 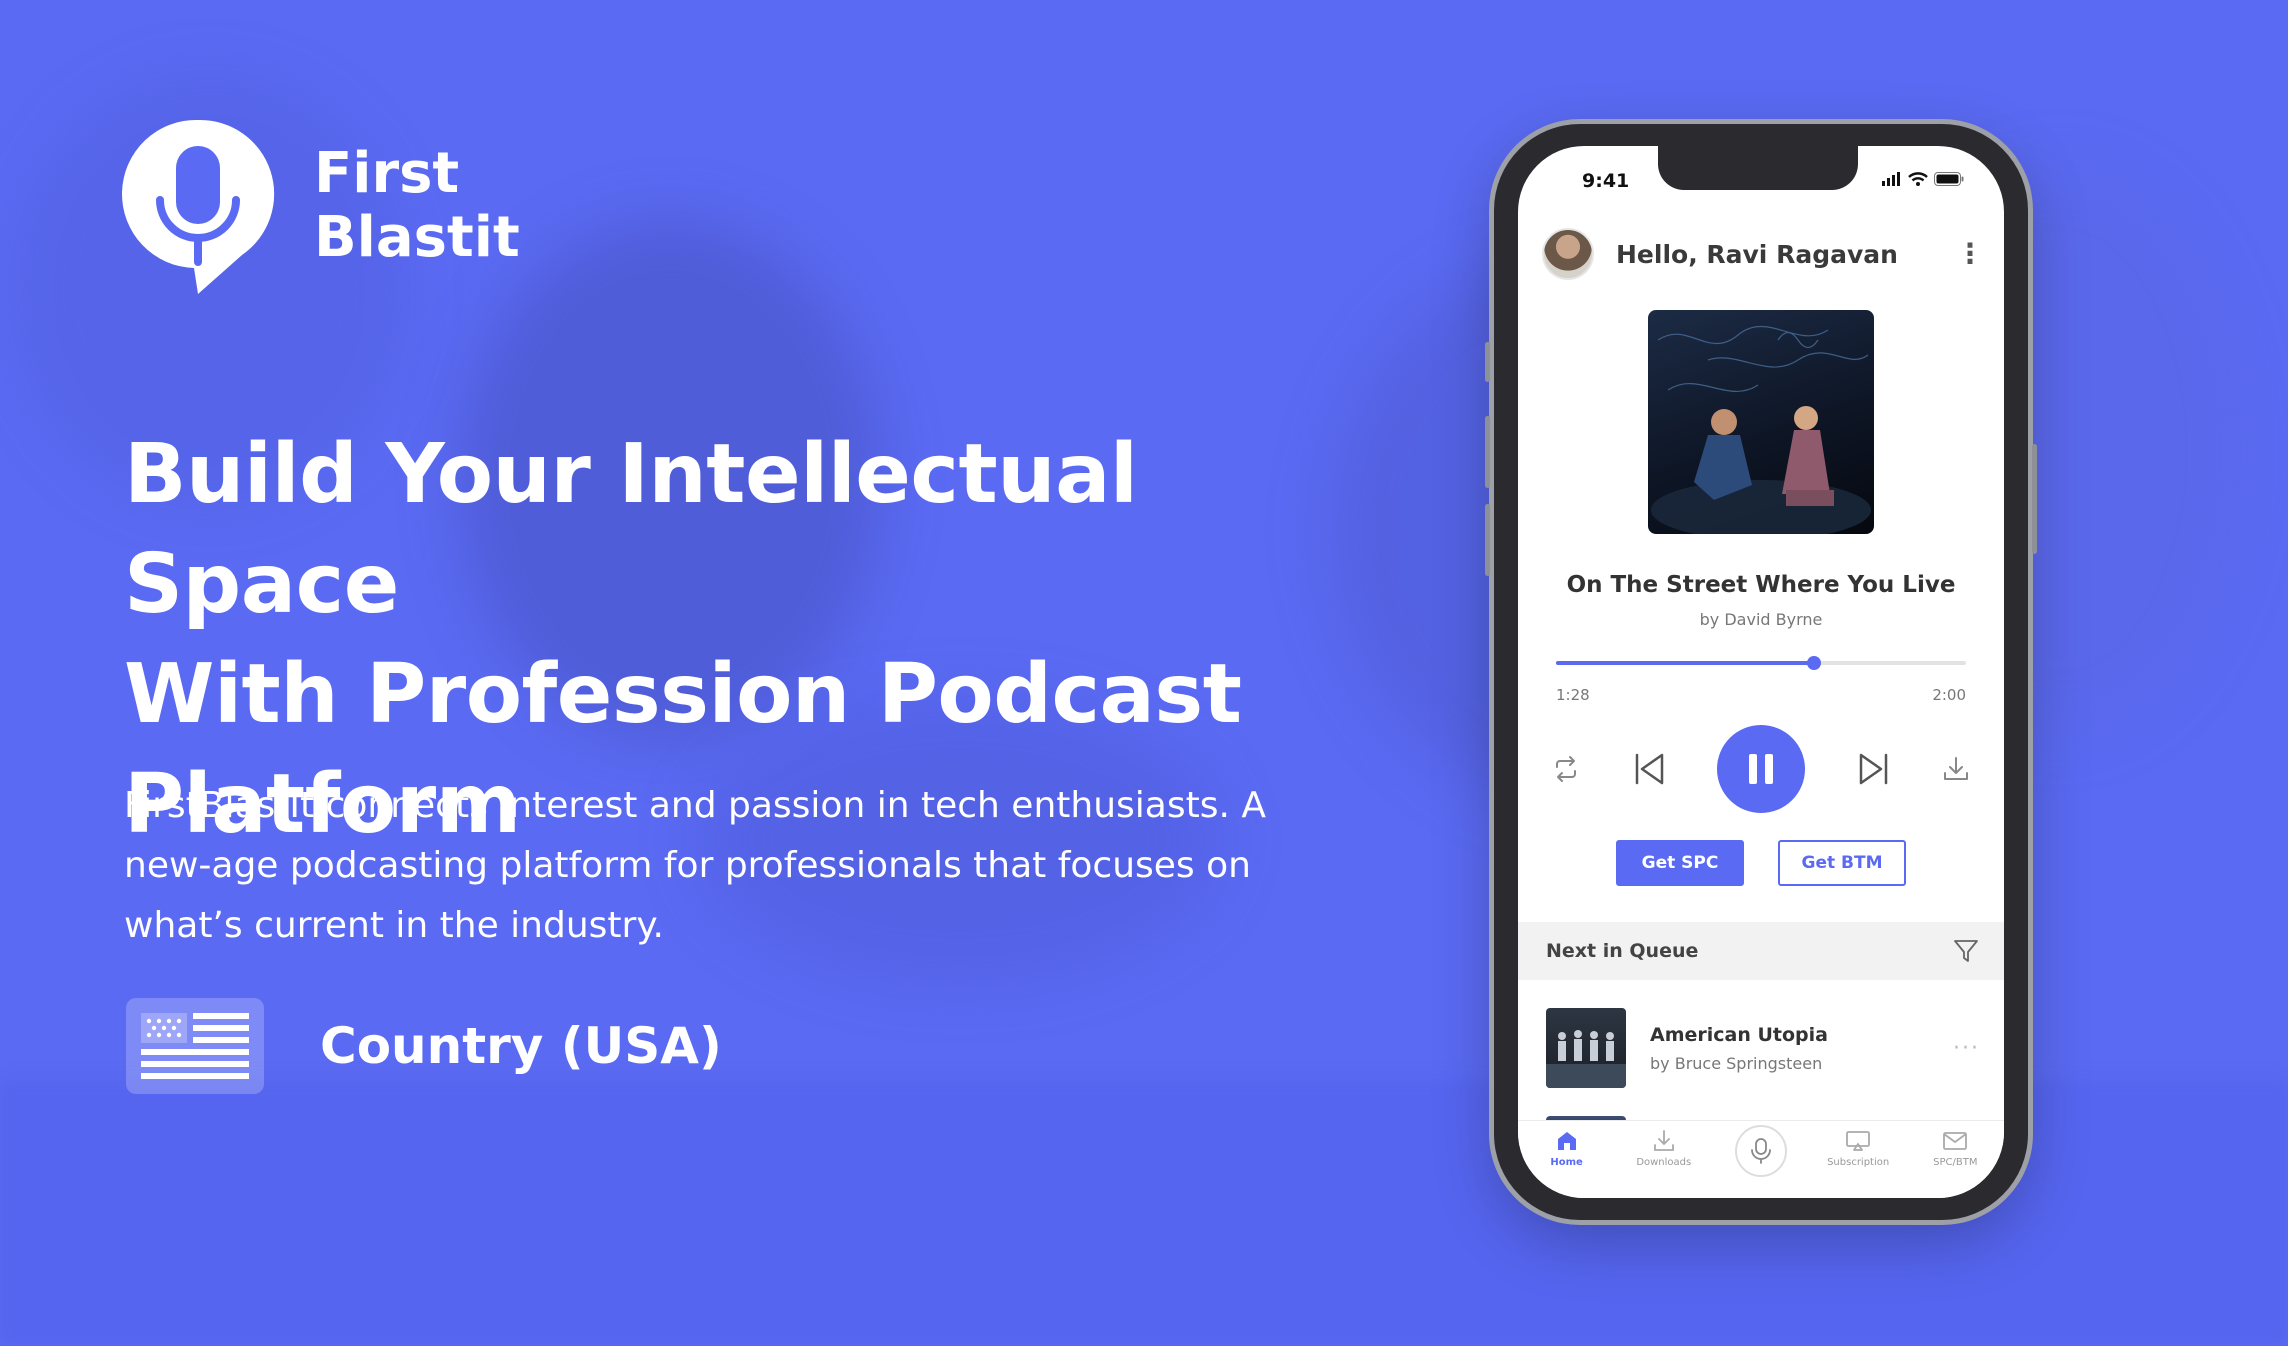 I want to click on brand-name: First Blastit, so click(x=417, y=206).